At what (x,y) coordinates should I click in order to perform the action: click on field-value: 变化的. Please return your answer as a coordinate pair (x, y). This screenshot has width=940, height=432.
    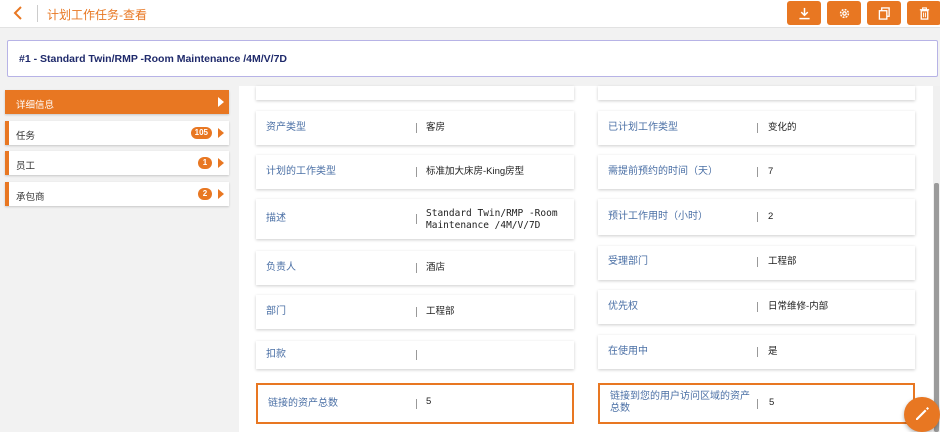
    Looking at the image, I should click on (782, 127).